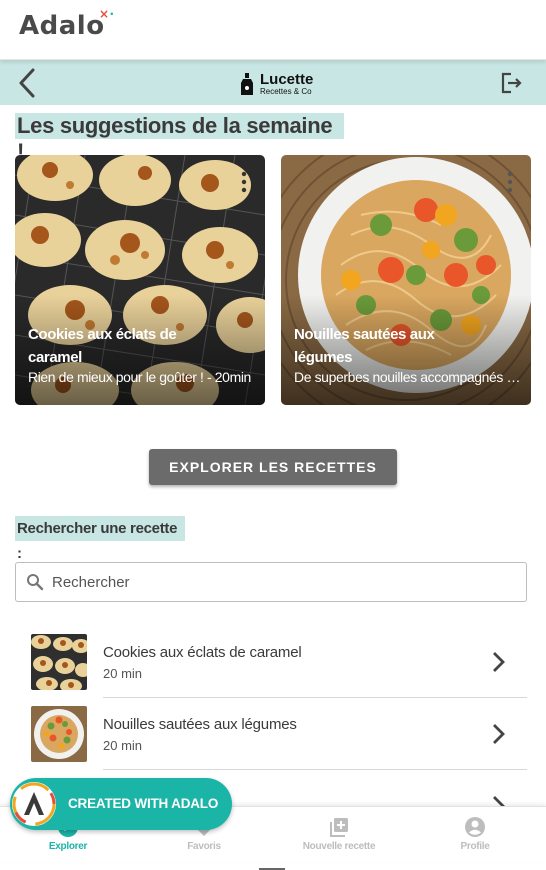 This screenshot has height=870, width=546. Describe the element at coordinates (204, 846) in the screenshot. I see `nav-label: Favoris` at that location.